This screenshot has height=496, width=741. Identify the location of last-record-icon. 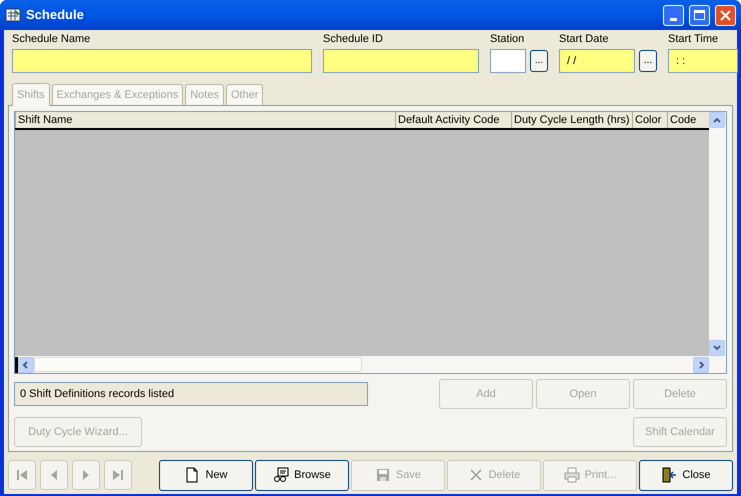
(118, 475).